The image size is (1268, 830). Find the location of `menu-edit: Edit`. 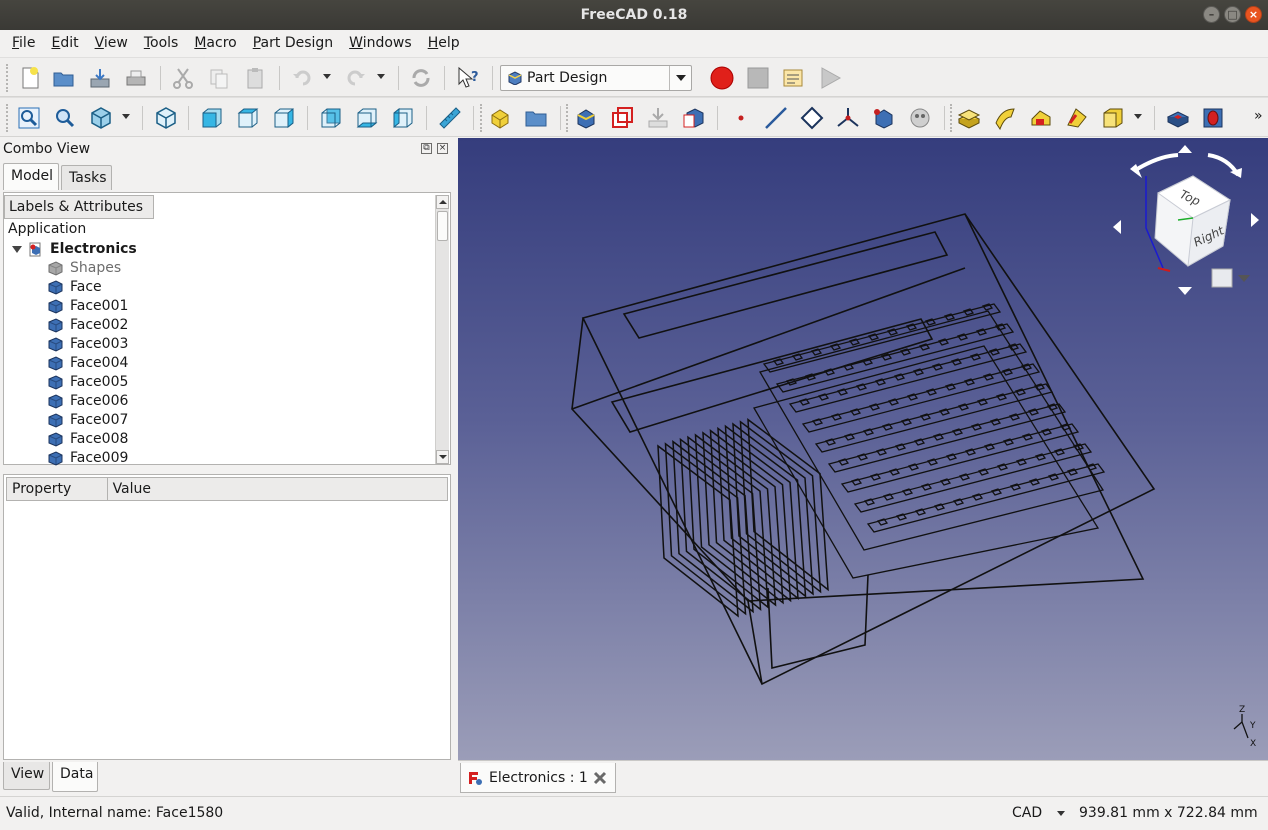

menu-edit: Edit is located at coordinates (64, 43).